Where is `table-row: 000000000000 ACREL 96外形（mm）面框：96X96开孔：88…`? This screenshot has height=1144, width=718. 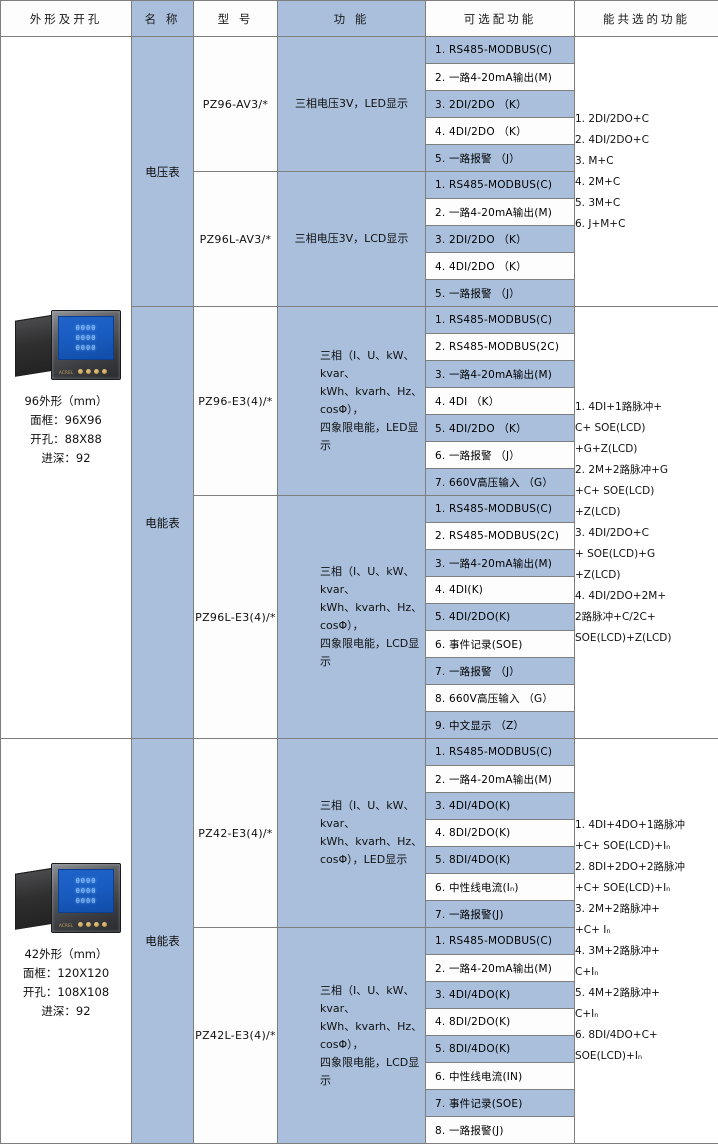
table-row: 000000000000 ACREL 96外形（mm）面框：96X96开孔：88… is located at coordinates (359, 50).